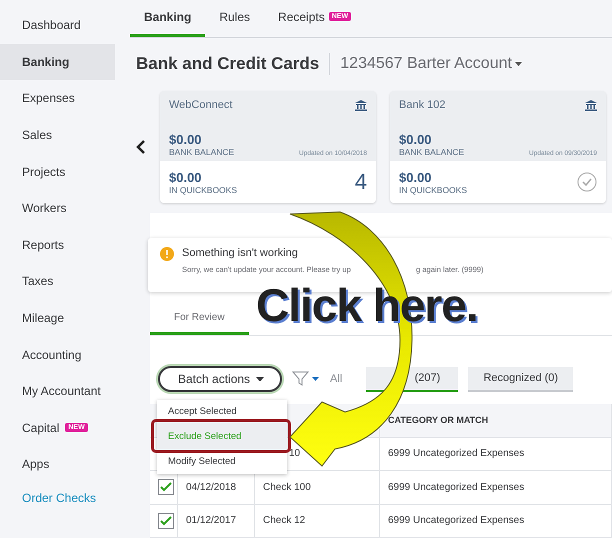 This screenshot has width=612, height=538. Describe the element at coordinates (521, 379) in the screenshot. I see `status-pill: Recognized (0)` at that location.